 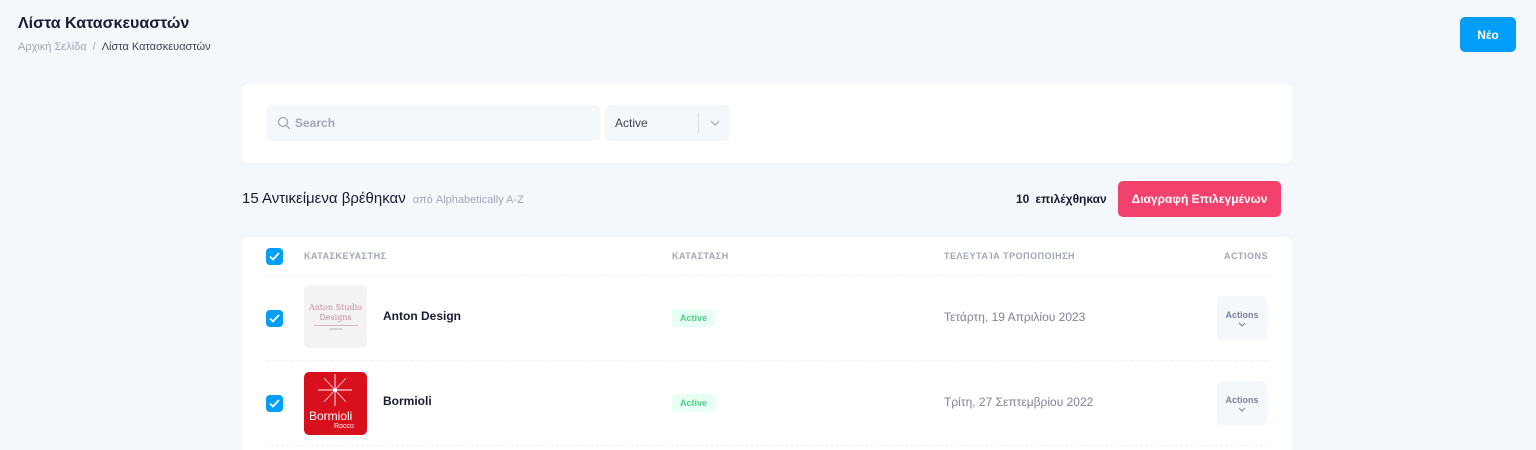 I want to click on breadcrumb-current: Λίστα Κατασκευαστών, so click(x=156, y=47).